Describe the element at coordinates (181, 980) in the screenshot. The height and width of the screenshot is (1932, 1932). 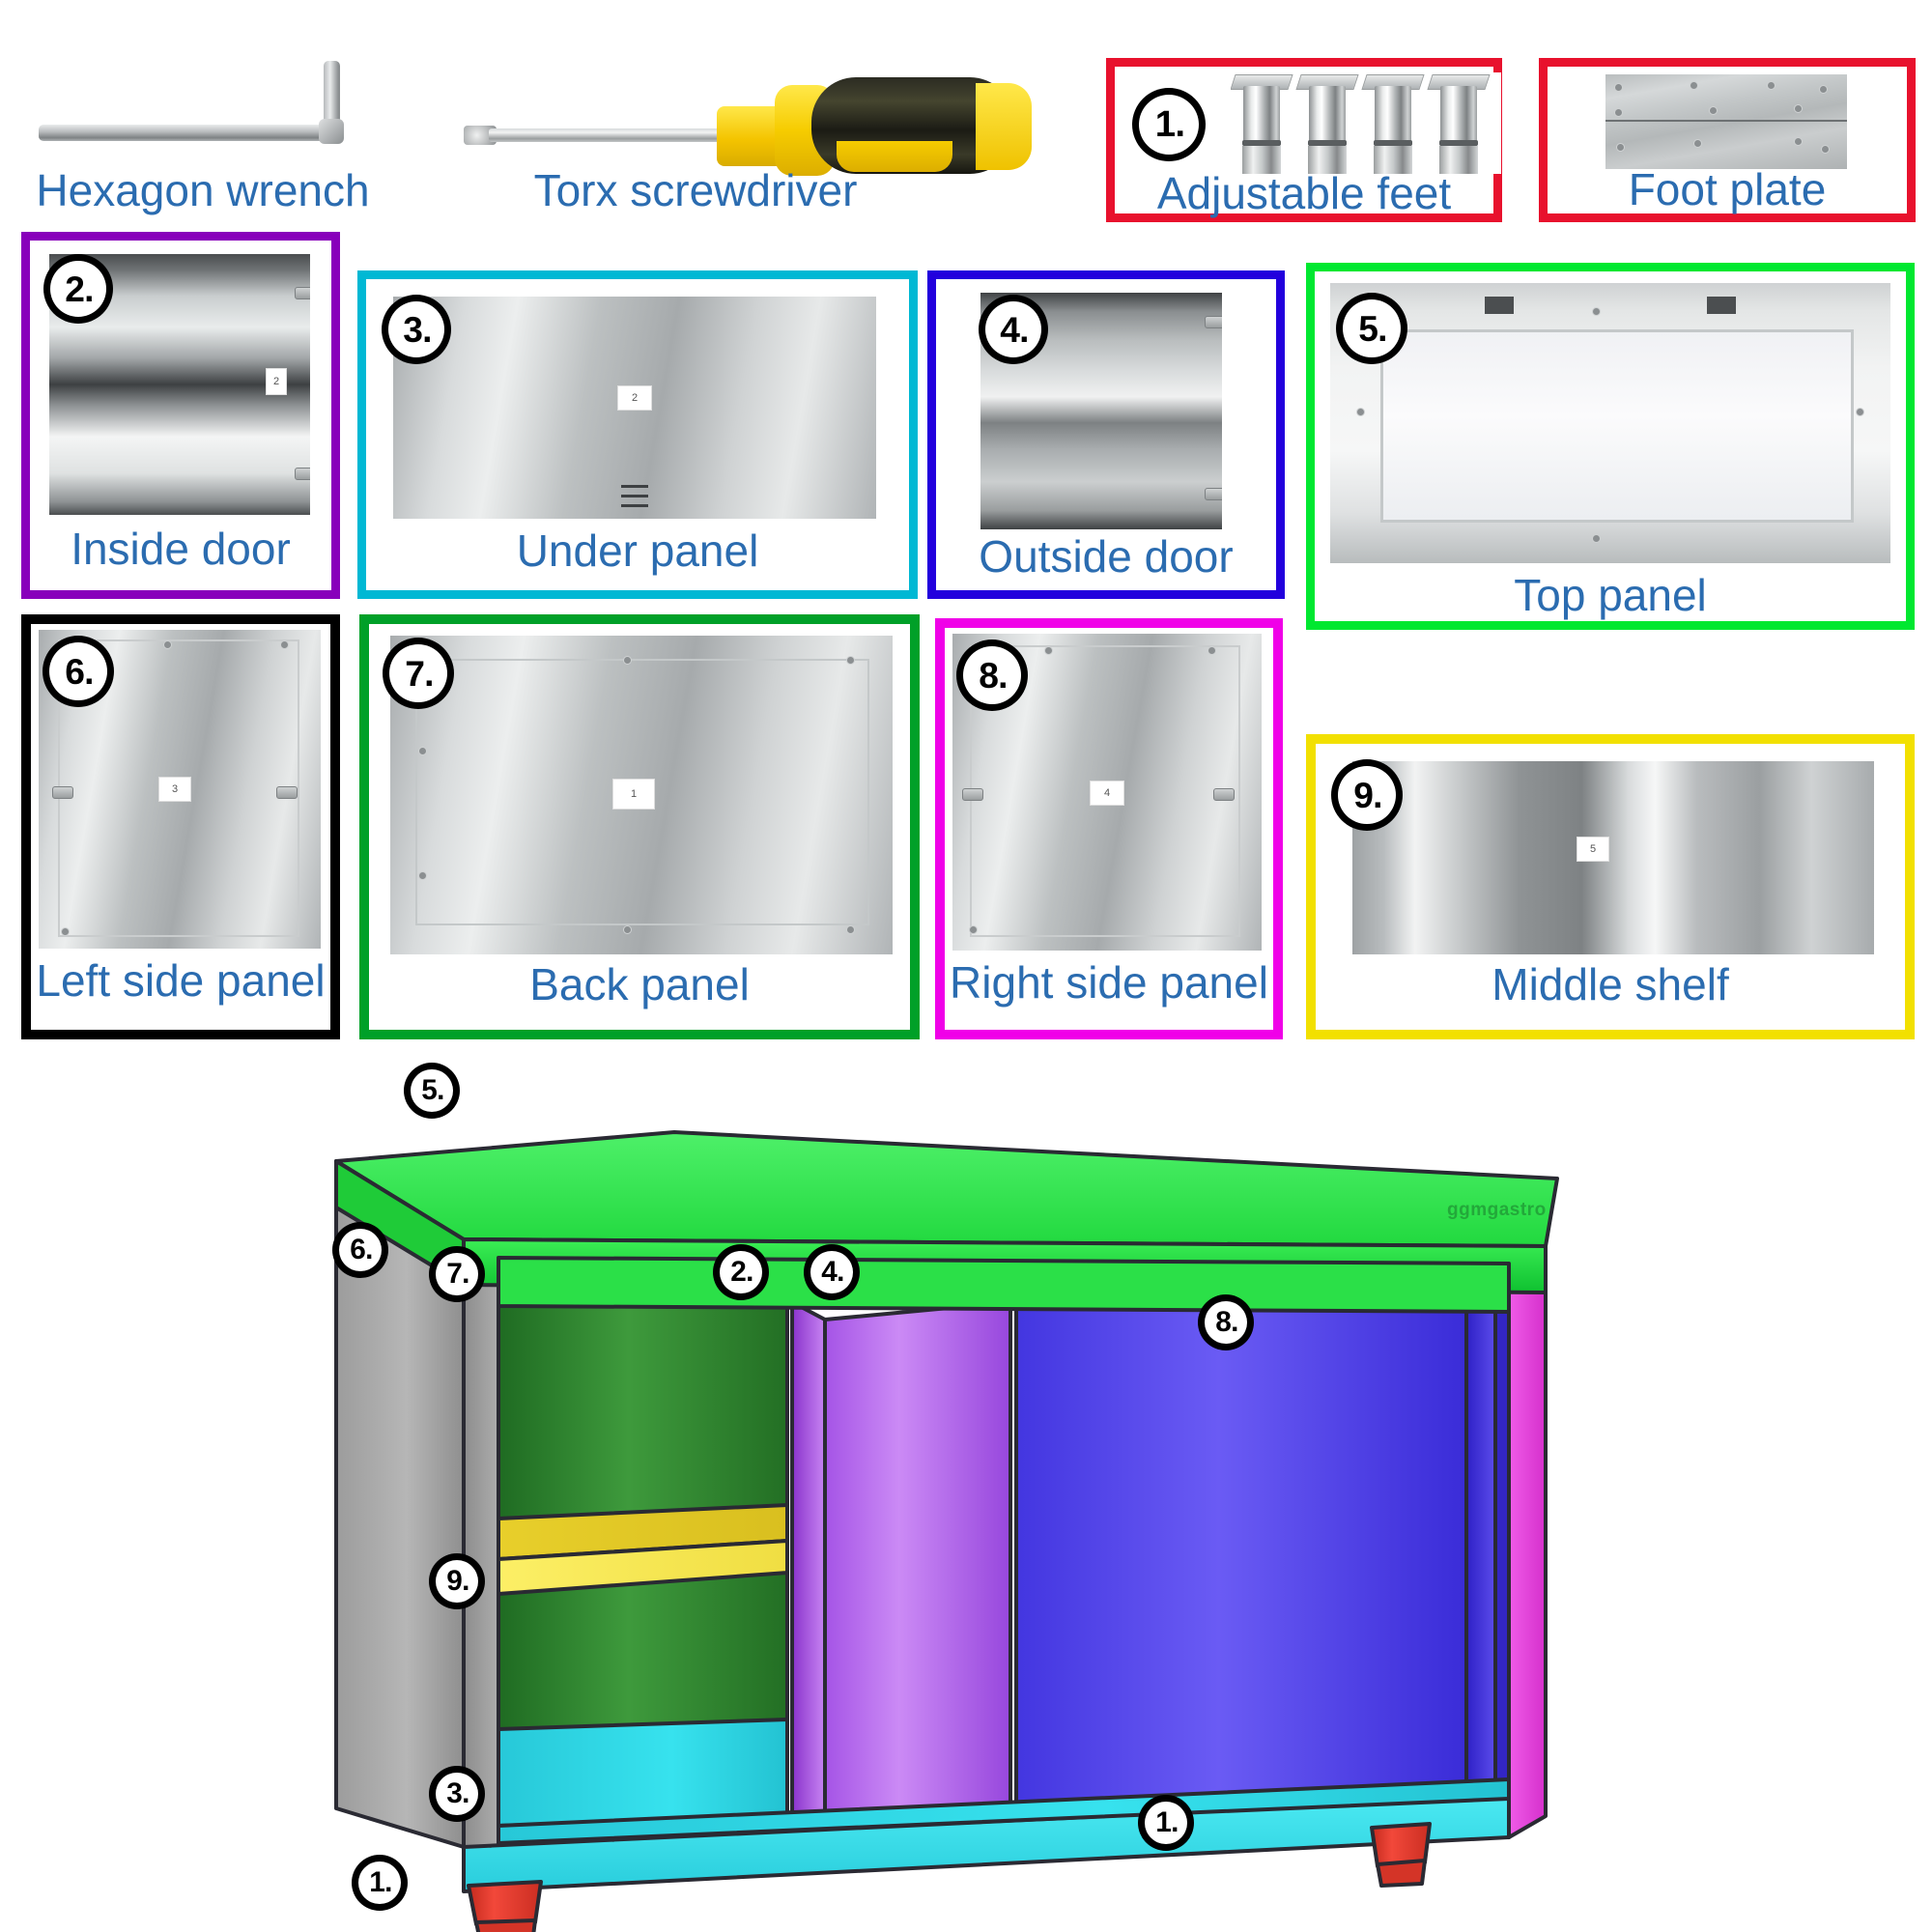
I see `left-side-panel-label: Left side panel` at that location.